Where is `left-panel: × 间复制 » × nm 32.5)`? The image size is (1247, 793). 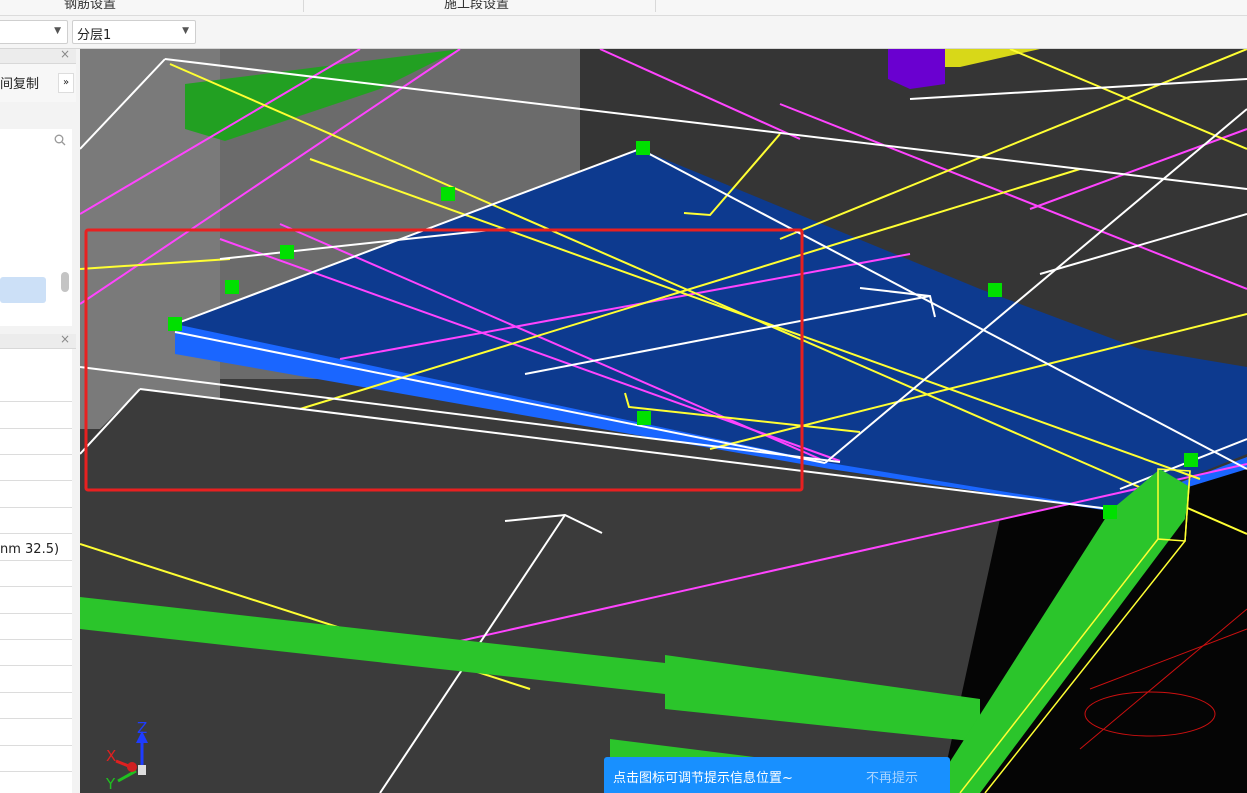
left-panel: × 间复制 » × nm 32.5) is located at coordinates (40, 420).